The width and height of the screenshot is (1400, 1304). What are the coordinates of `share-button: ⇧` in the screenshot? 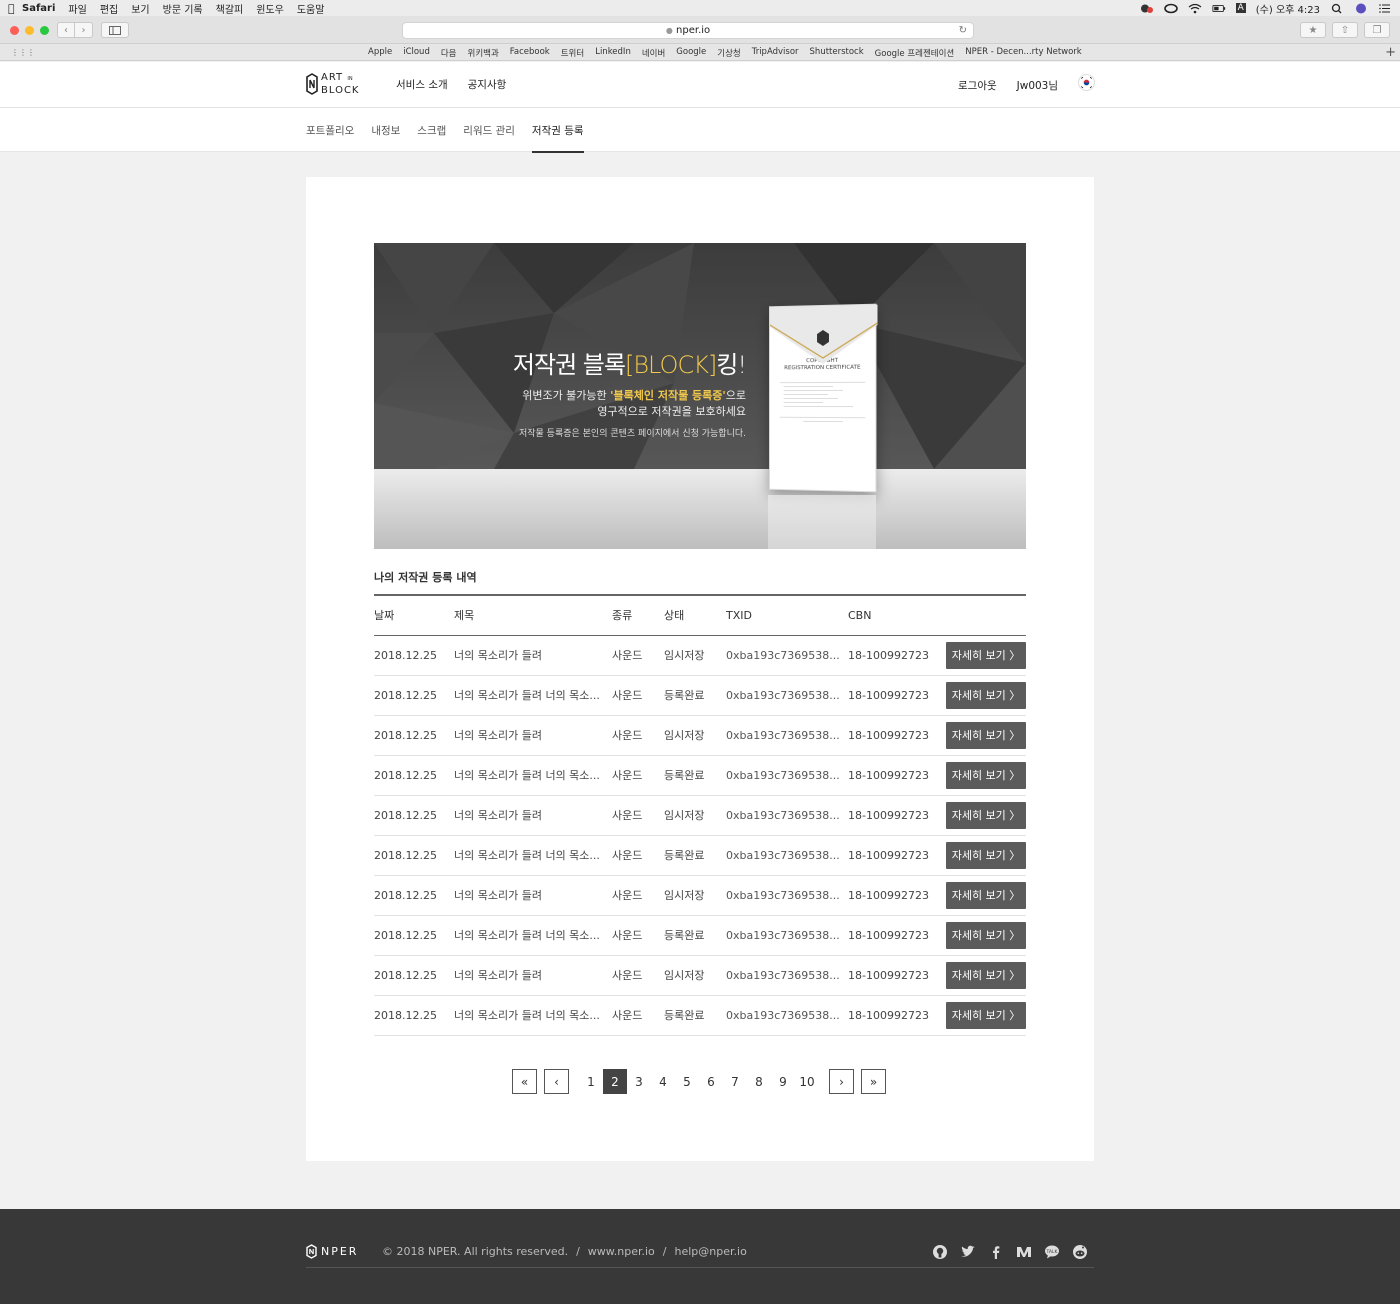 It's located at (1345, 30).